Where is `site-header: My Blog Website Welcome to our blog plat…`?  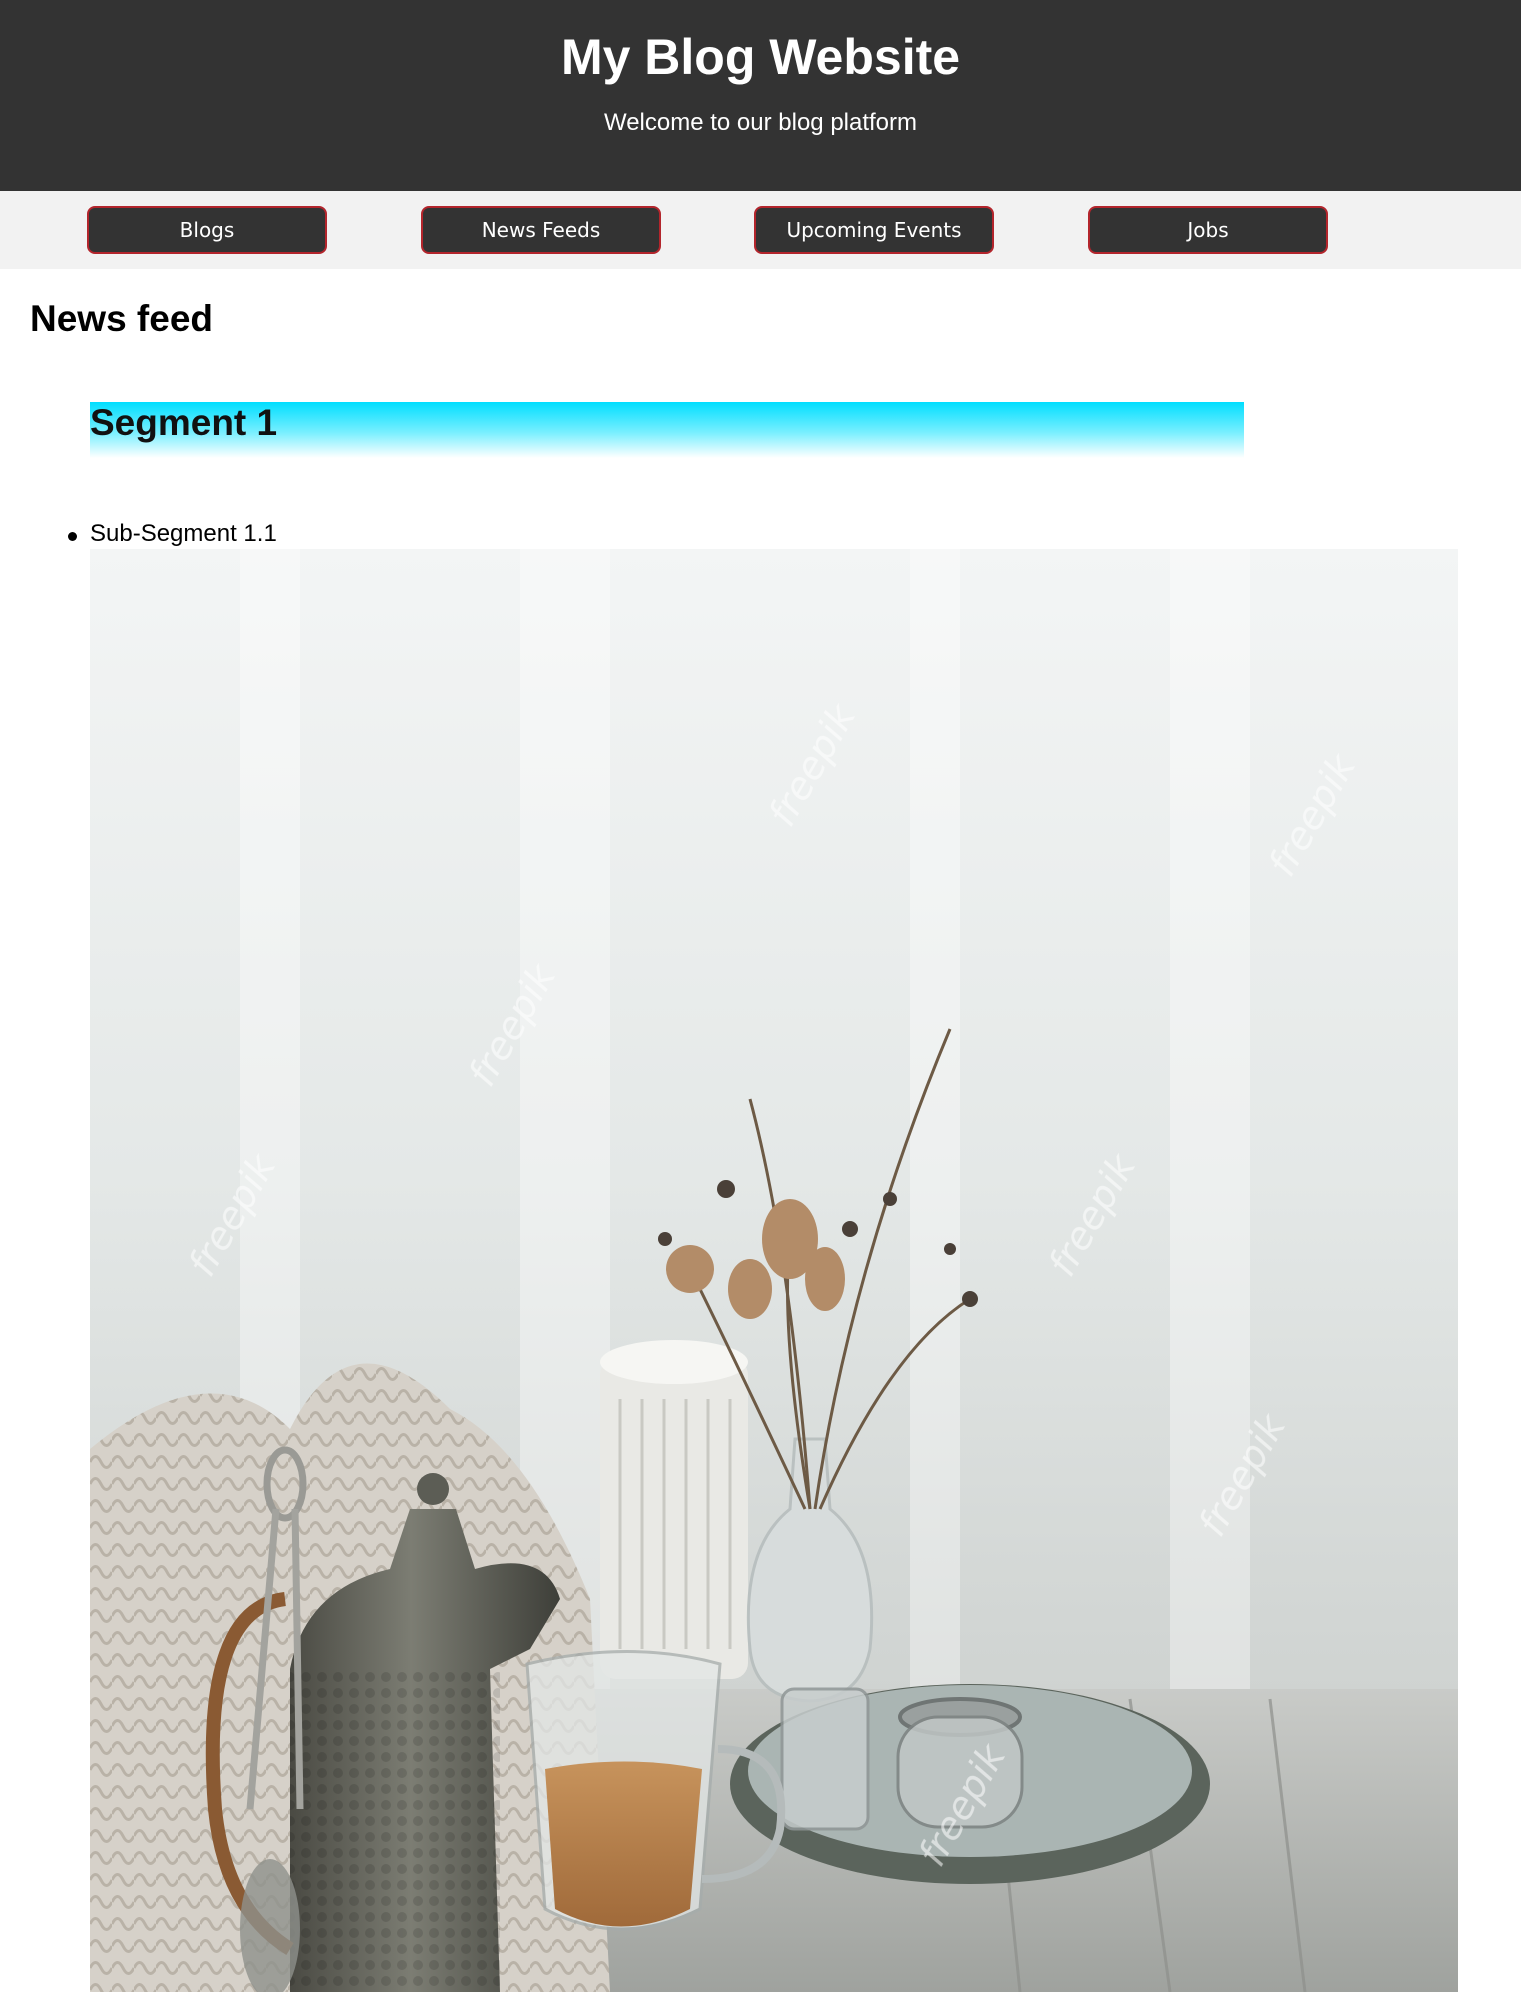 site-header: My Blog Website Welcome to our blog plat… is located at coordinates (760, 95).